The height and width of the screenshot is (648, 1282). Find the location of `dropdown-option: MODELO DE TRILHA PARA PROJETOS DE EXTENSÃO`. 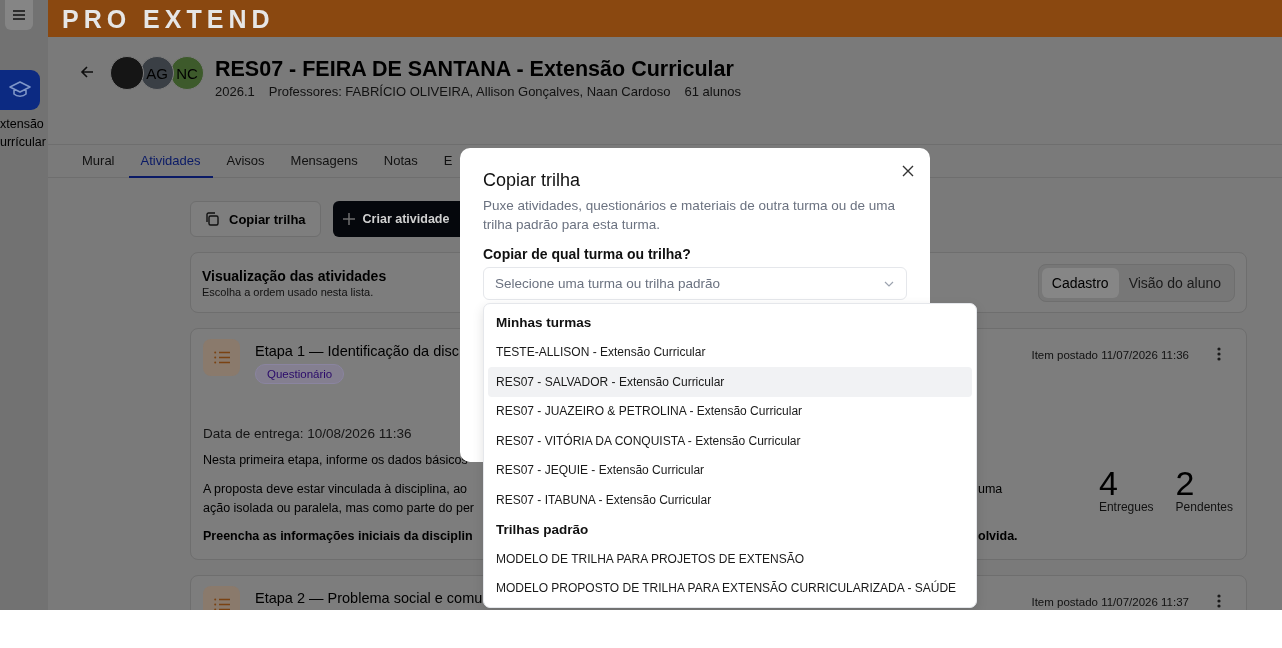

dropdown-option: MODELO DE TRILHA PARA PROJETOS DE EXTENSÃO is located at coordinates (730, 559).